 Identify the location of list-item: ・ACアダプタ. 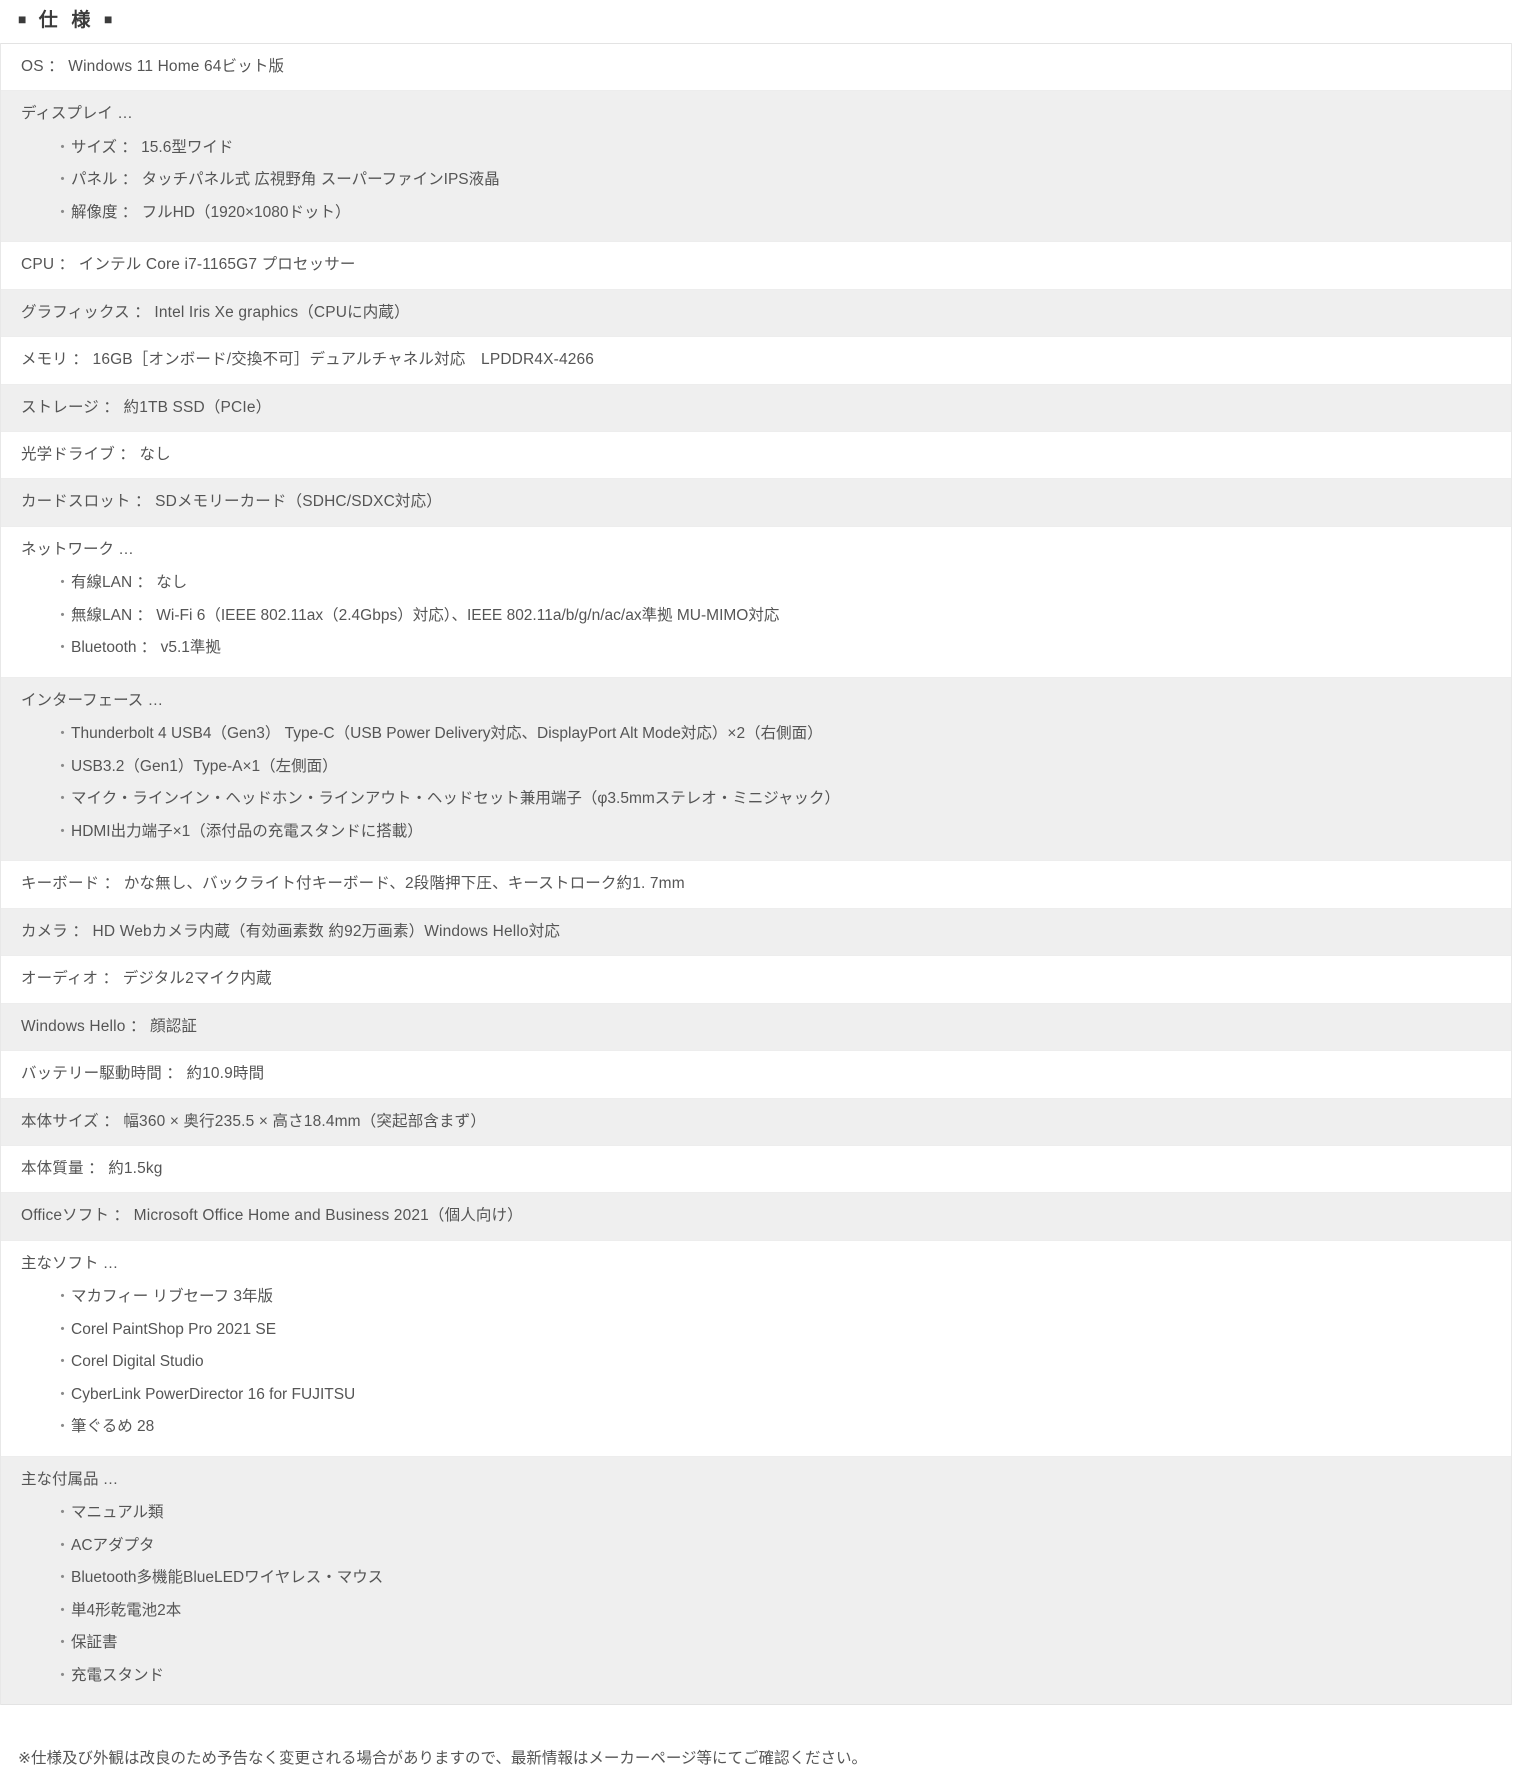
(778, 1546).